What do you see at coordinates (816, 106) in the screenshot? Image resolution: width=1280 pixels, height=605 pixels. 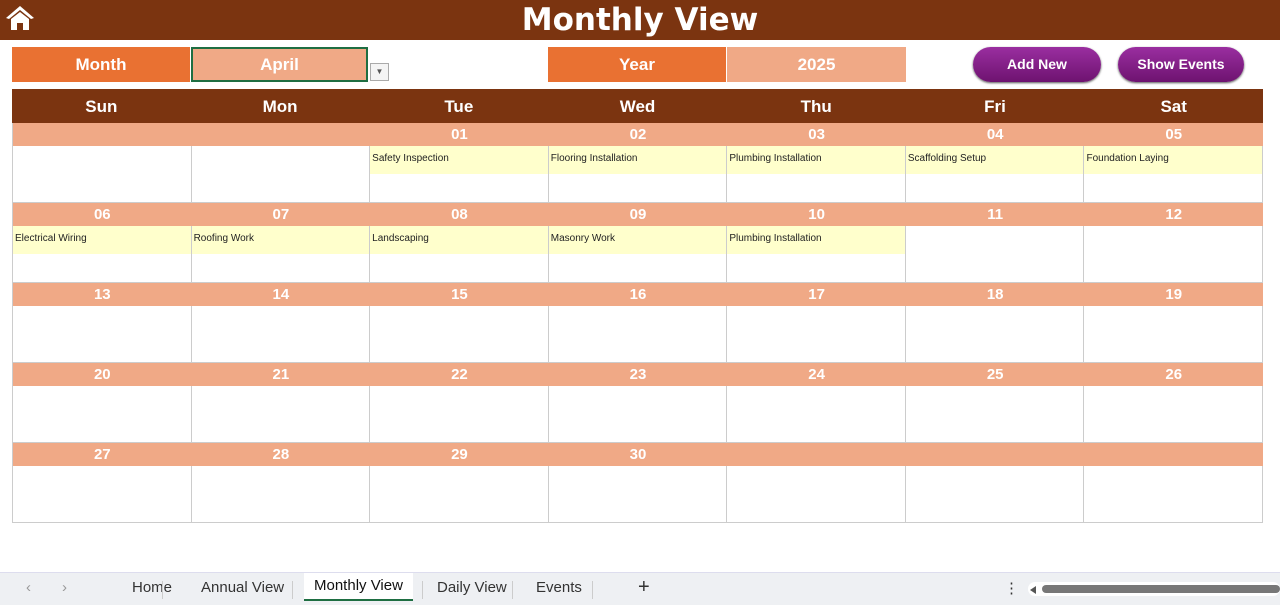 I see `weekday-thu: Thu` at bounding box center [816, 106].